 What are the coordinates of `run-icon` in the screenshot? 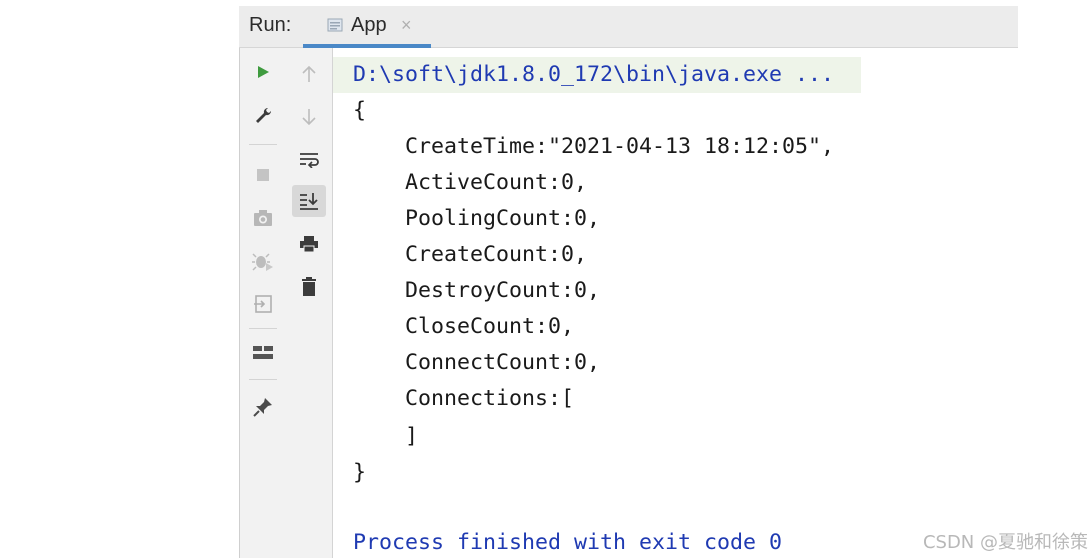 It's located at (263, 72).